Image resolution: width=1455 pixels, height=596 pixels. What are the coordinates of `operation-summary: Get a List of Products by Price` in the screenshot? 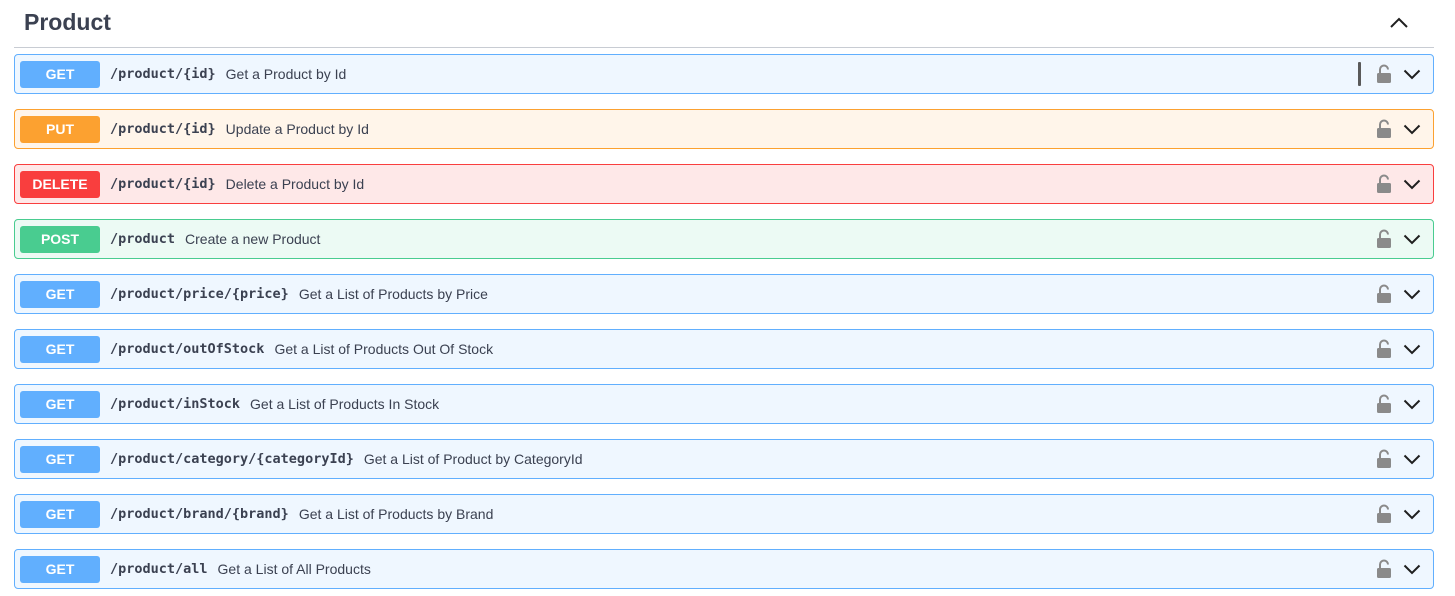 It's located at (393, 294).